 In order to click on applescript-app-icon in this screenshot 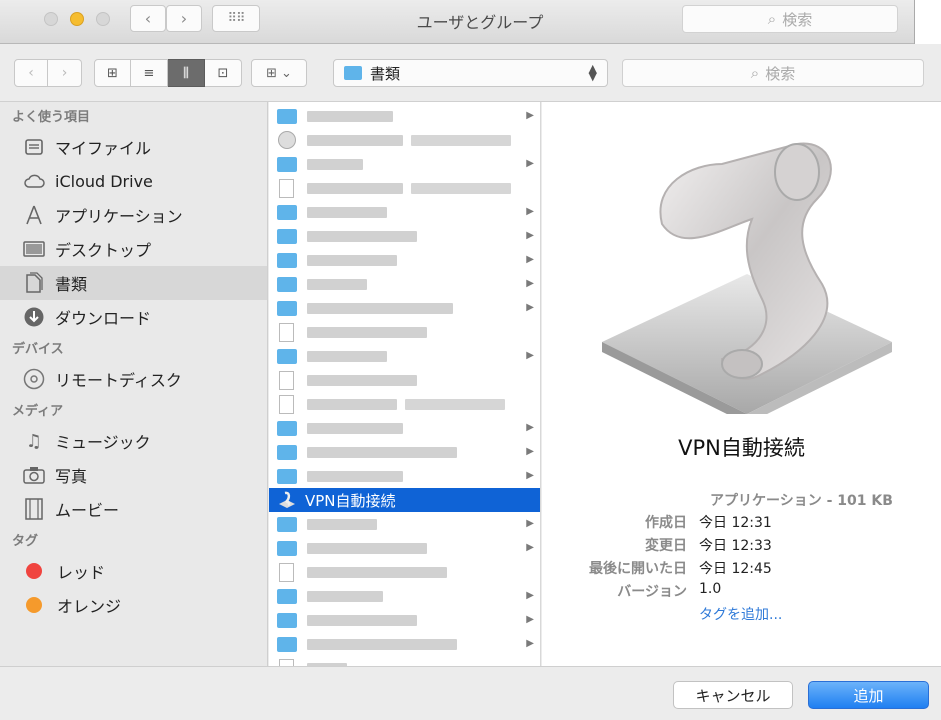, I will do `click(287, 500)`.